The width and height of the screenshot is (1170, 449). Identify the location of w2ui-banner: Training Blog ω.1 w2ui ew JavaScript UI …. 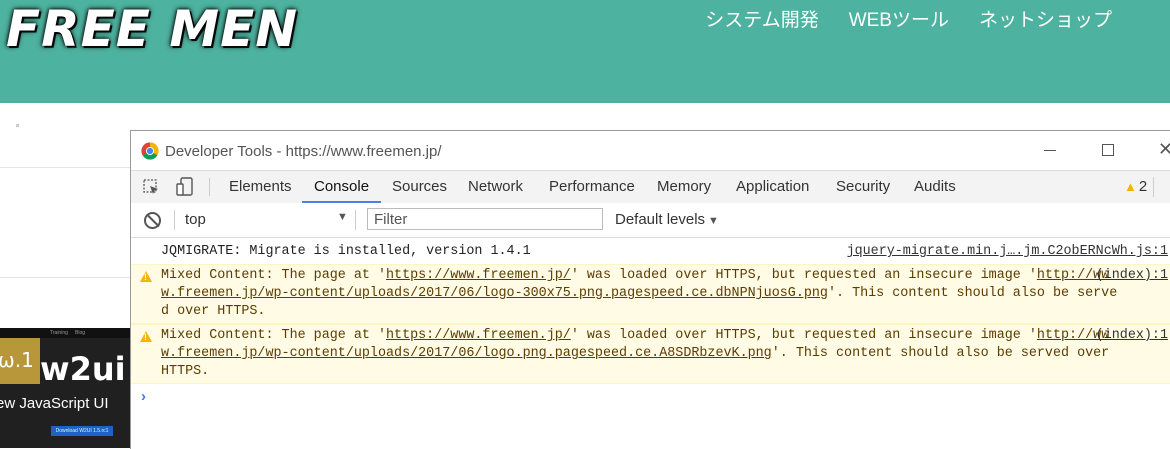
(65, 388).